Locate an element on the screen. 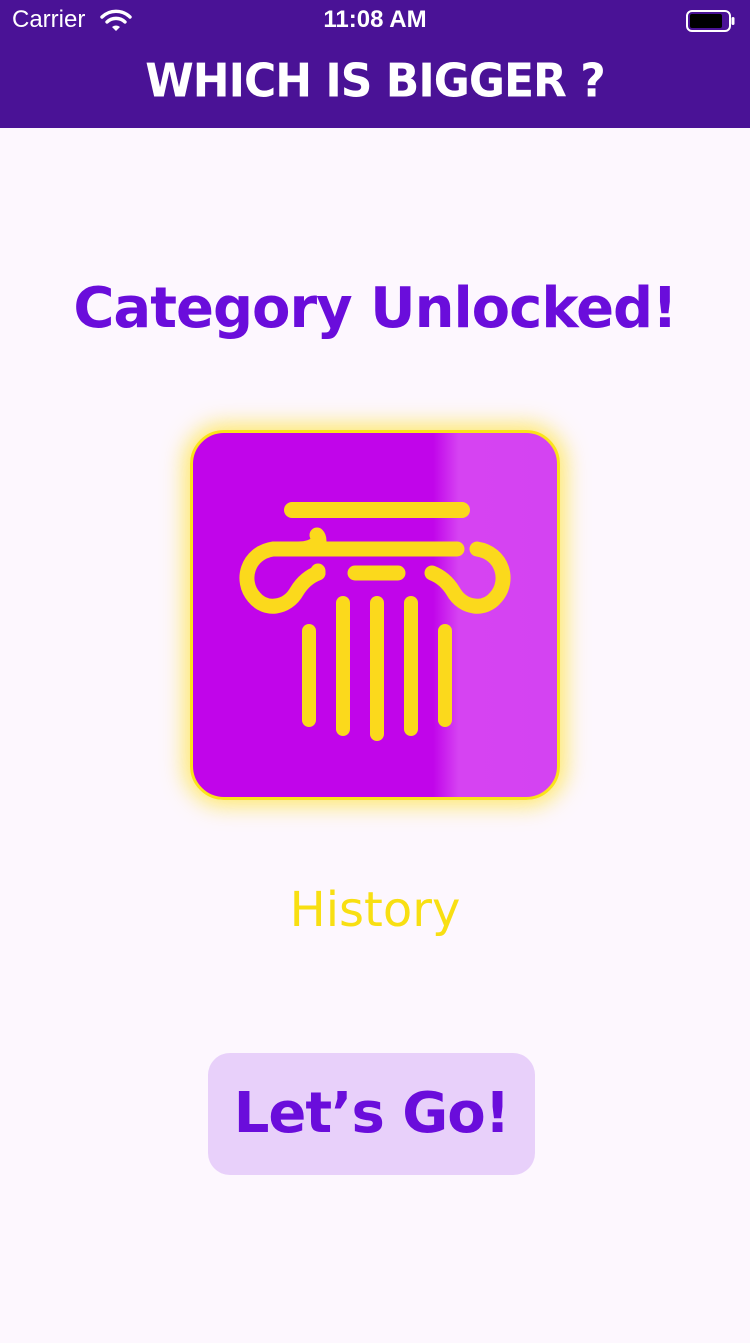 Image resolution: width=750 pixels, height=1343 pixels. app-title: WHICH IS BIGGER ? is located at coordinates (375, 81).